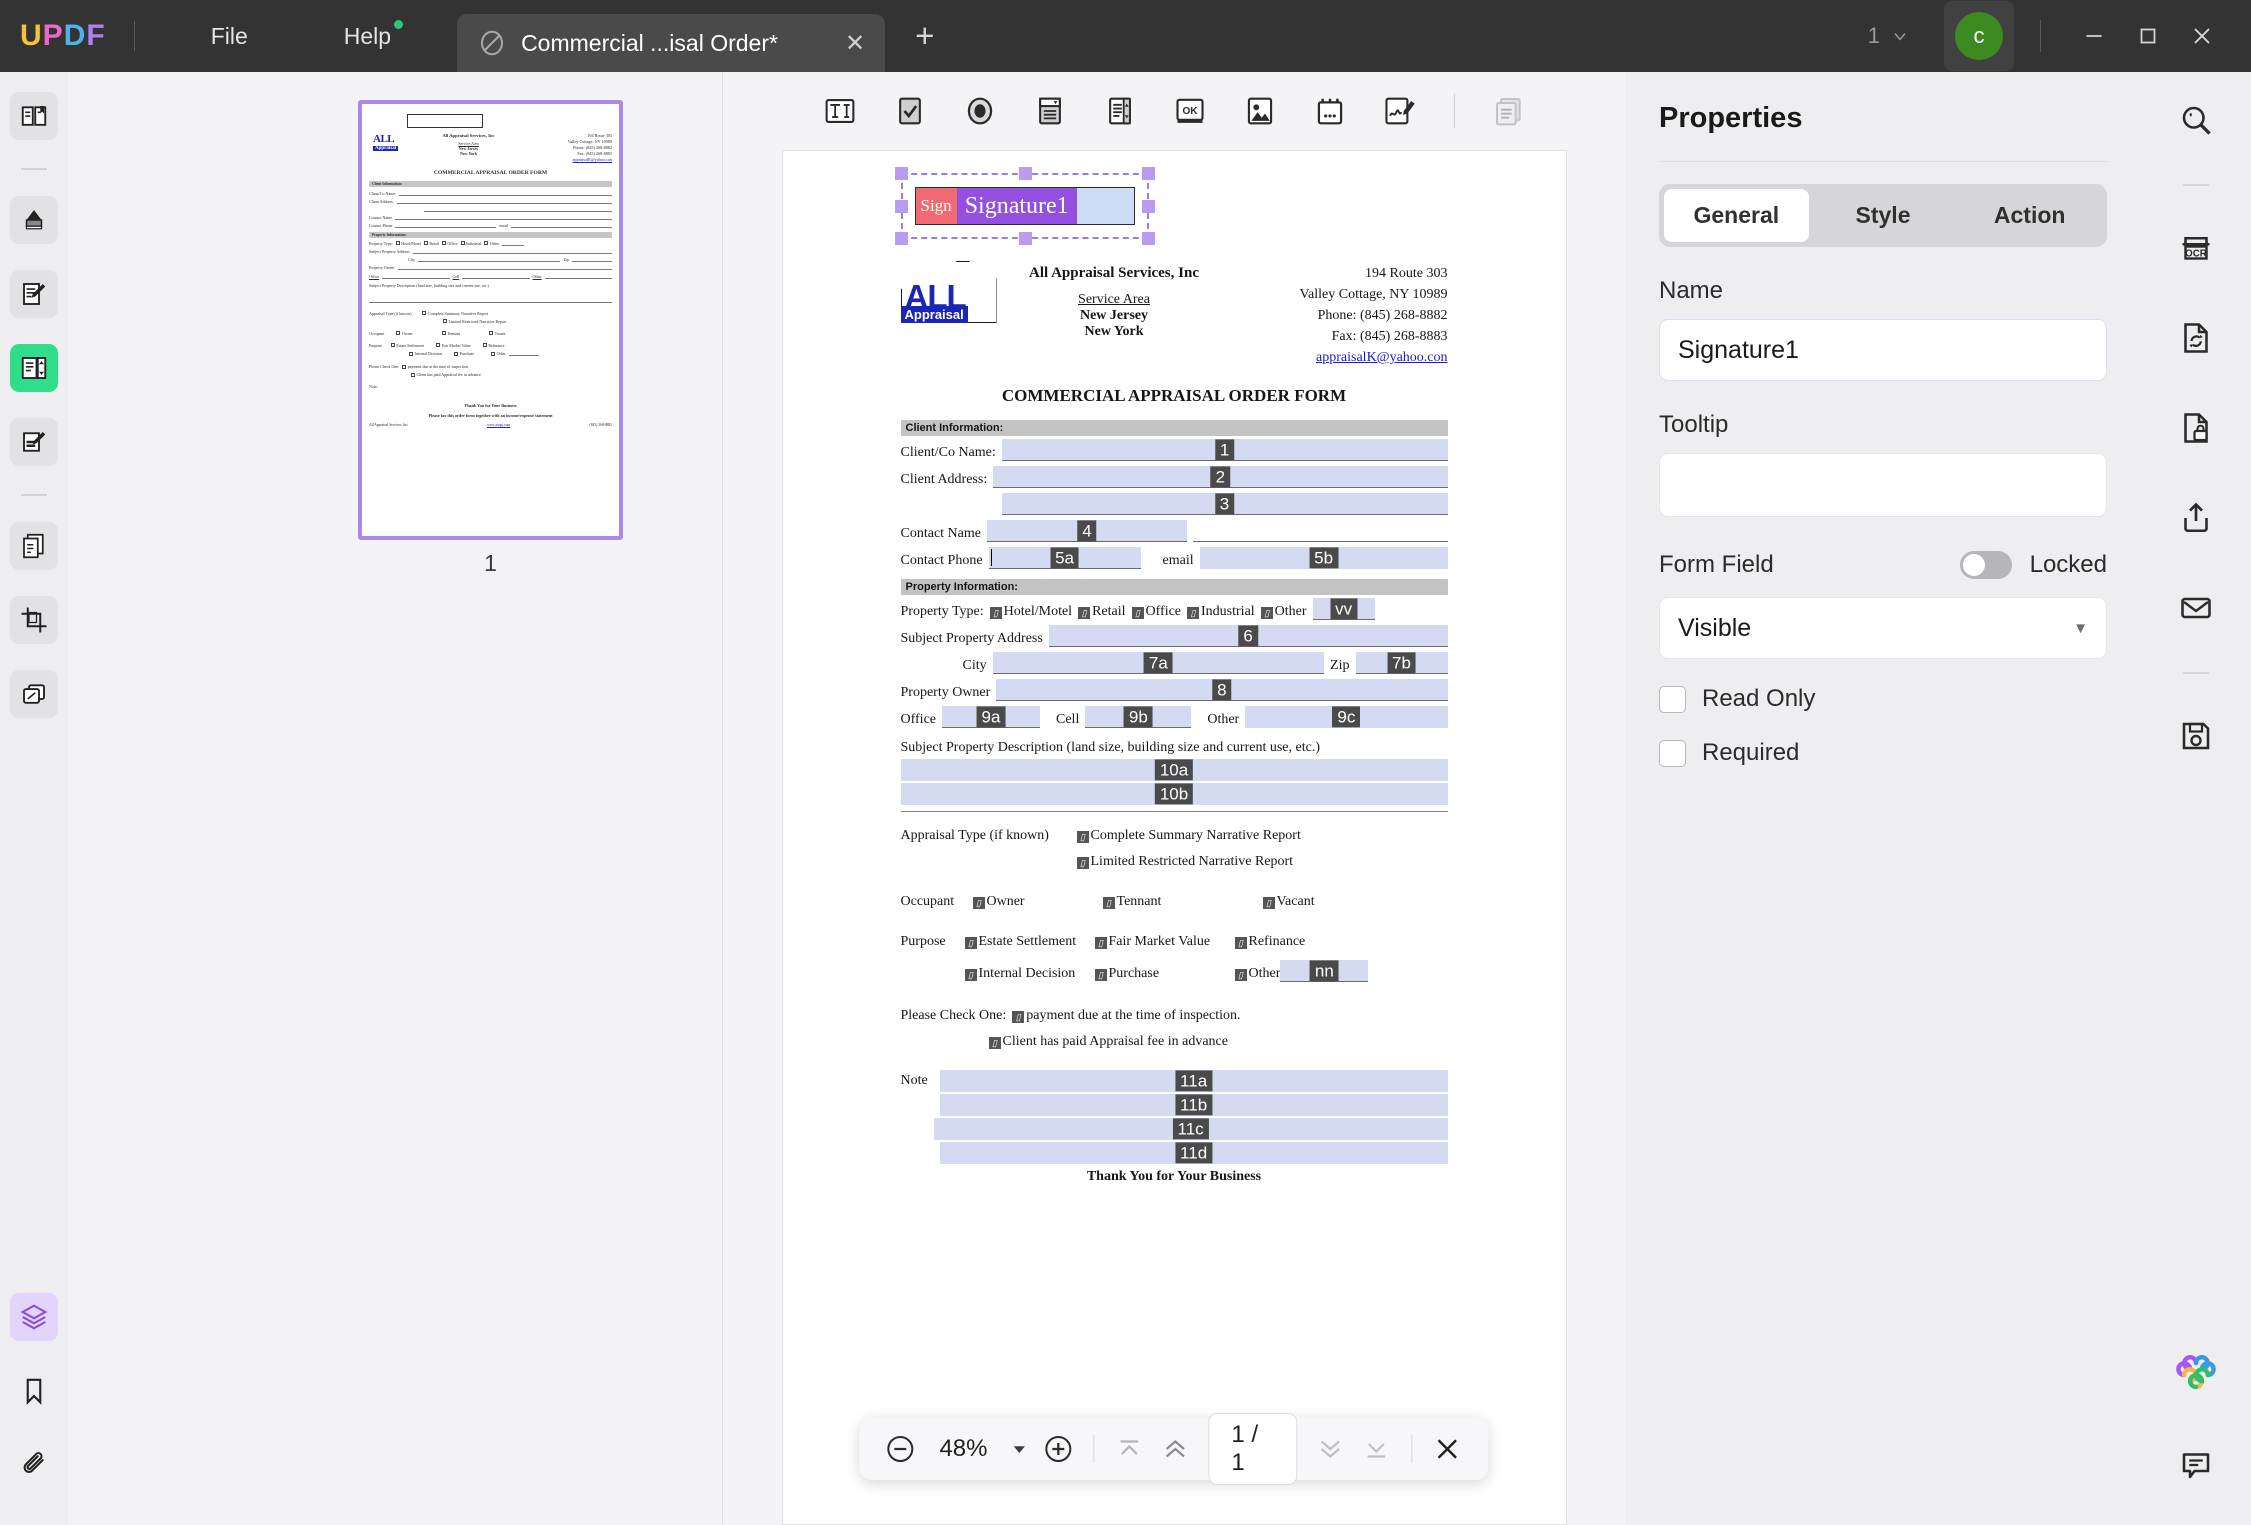 The width and height of the screenshot is (2251, 1525). I want to click on locked-toggle, so click(1985, 565).